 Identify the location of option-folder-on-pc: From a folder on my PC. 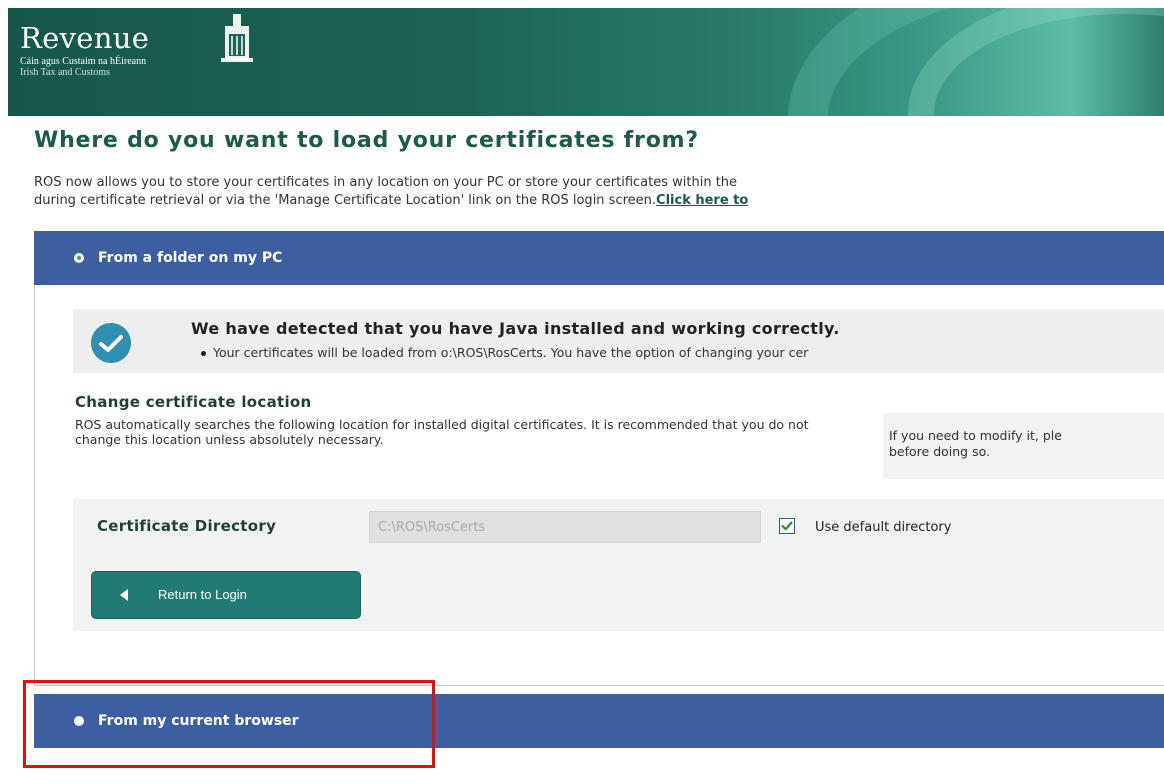
(599, 258).